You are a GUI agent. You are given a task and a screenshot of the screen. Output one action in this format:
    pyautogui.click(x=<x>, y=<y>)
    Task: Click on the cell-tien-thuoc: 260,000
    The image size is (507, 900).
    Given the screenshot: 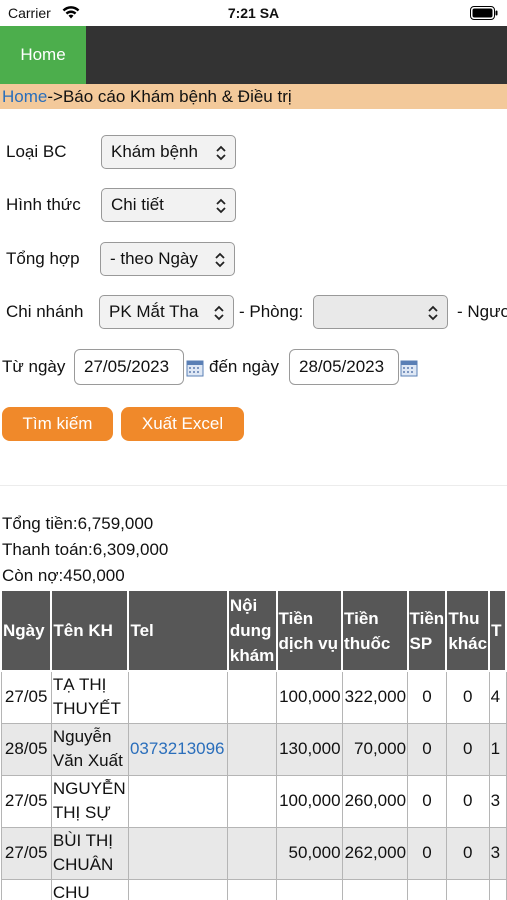 What is the action you would take?
    pyautogui.click(x=375, y=801)
    